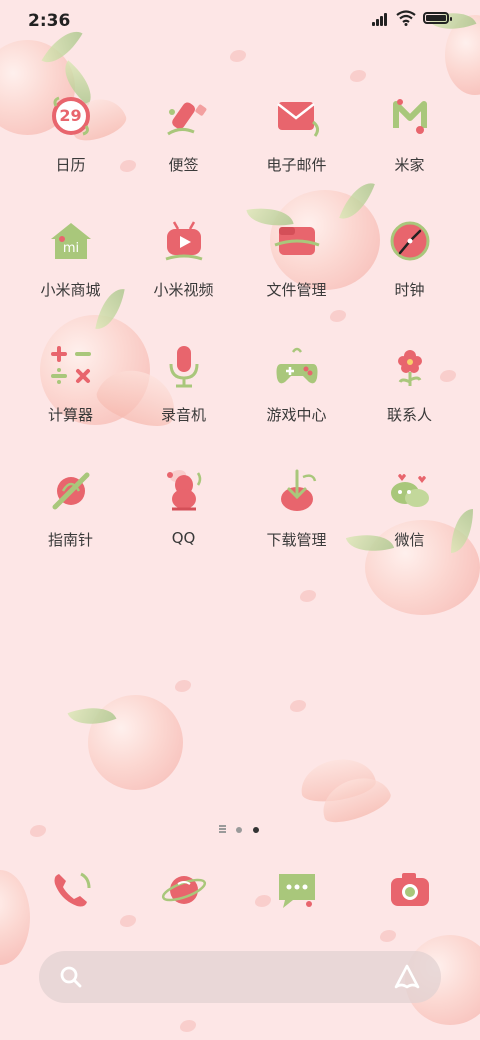 The width and height of the screenshot is (480, 1040). What do you see at coordinates (297, 241) in the screenshot?
I see `file-manager-icon` at bounding box center [297, 241].